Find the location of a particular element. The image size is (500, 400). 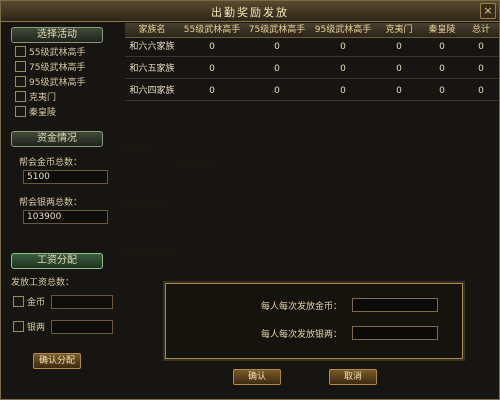

gold-per-person-input is located at coordinates (395, 305).